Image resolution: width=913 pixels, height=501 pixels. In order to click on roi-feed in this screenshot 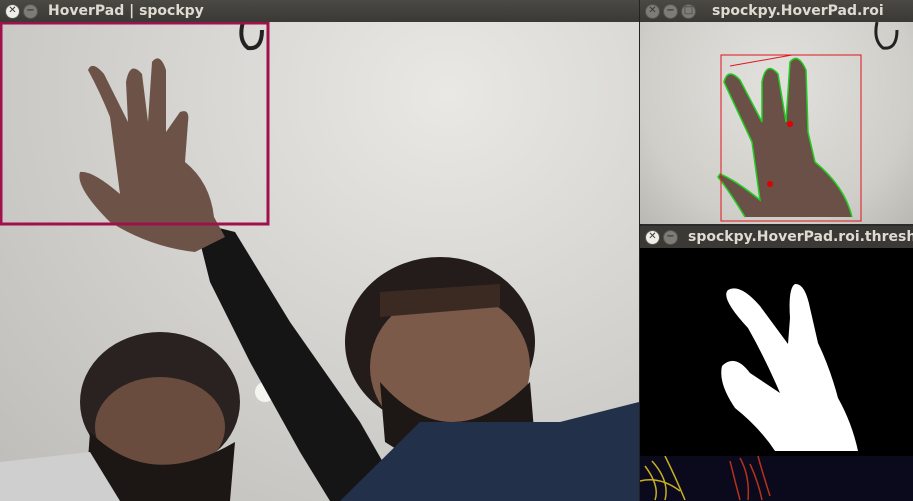, I will do `click(776, 122)`.